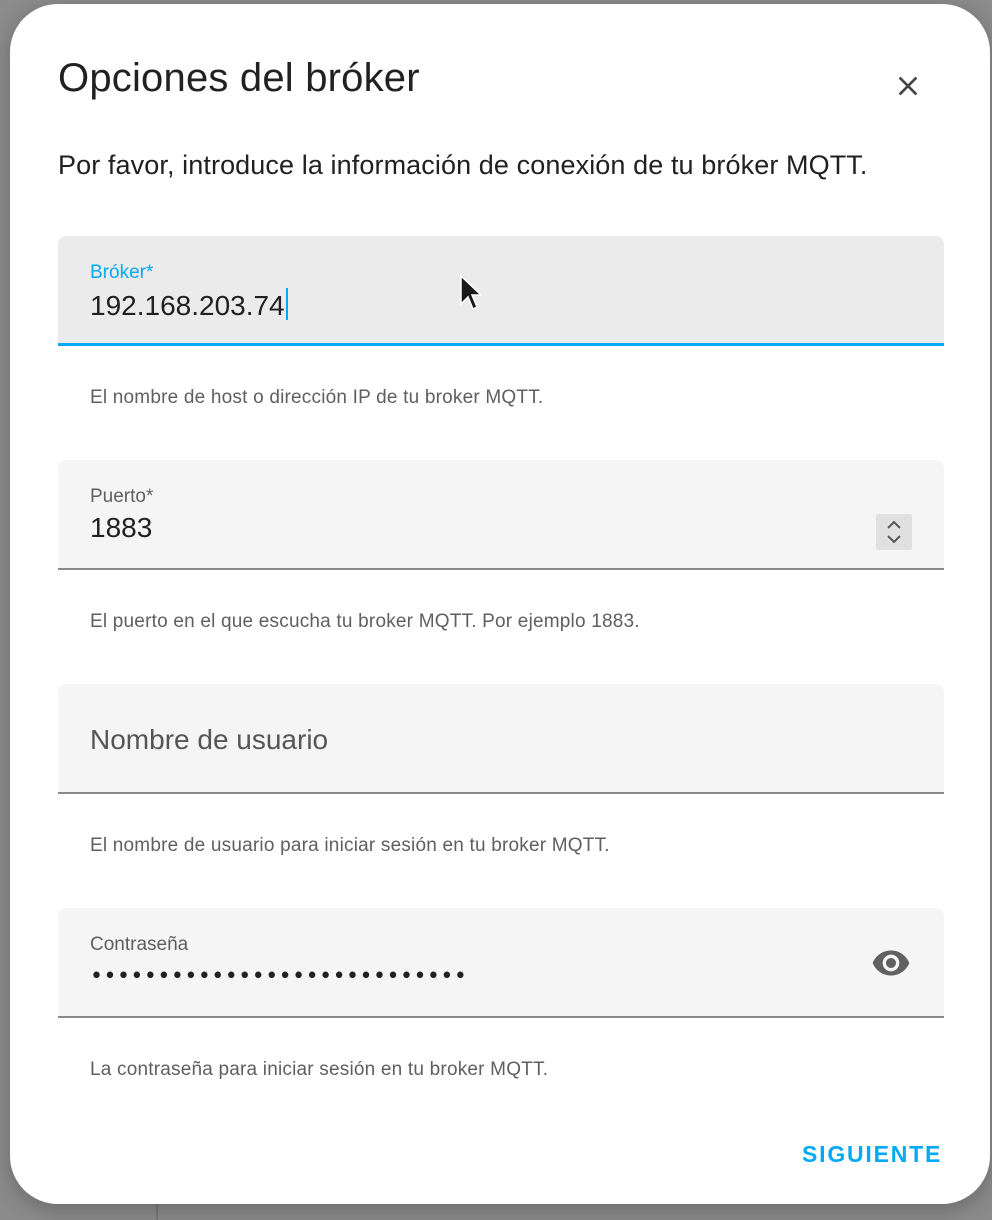 The height and width of the screenshot is (1220, 992). I want to click on username-field: Nombre de usuario, so click(501, 739).